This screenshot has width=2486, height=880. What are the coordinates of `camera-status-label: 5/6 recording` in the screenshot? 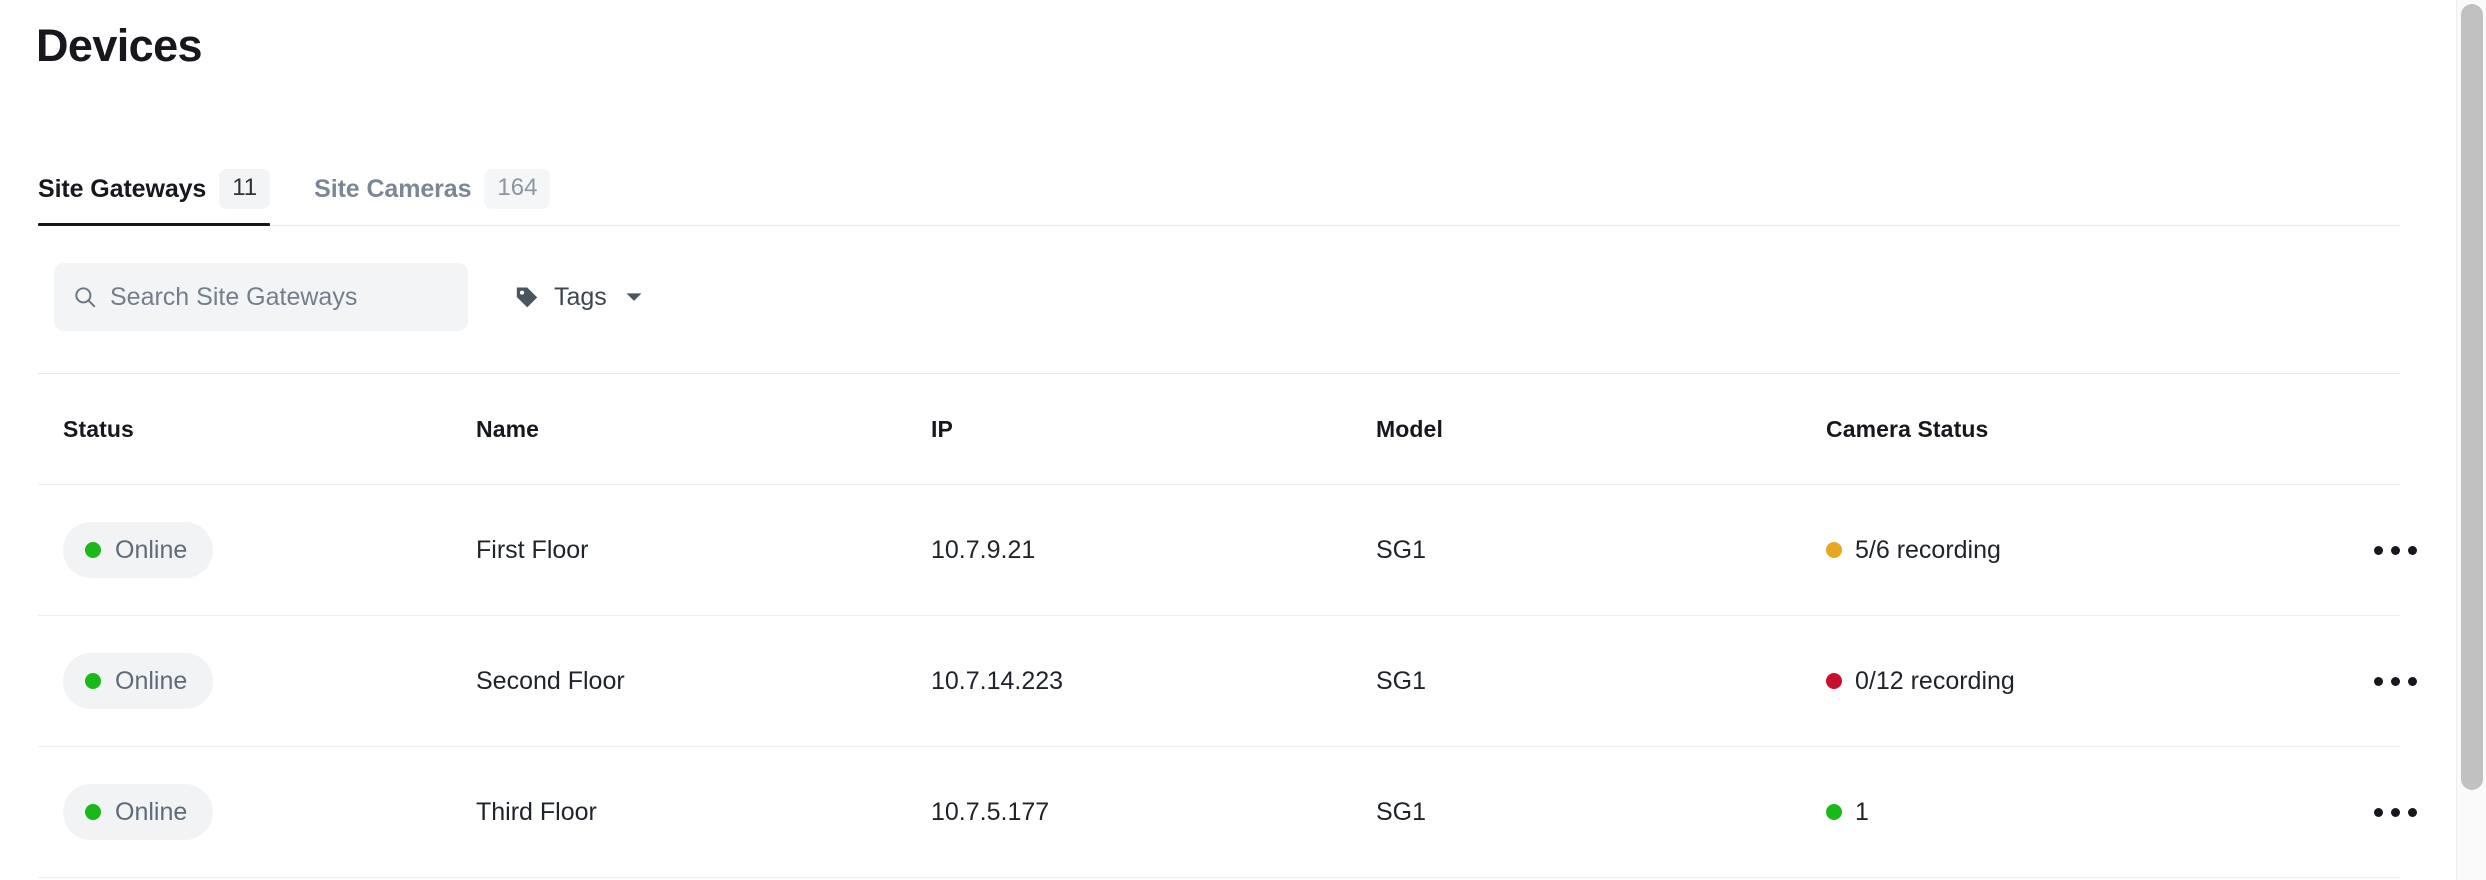 It's located at (1928, 550).